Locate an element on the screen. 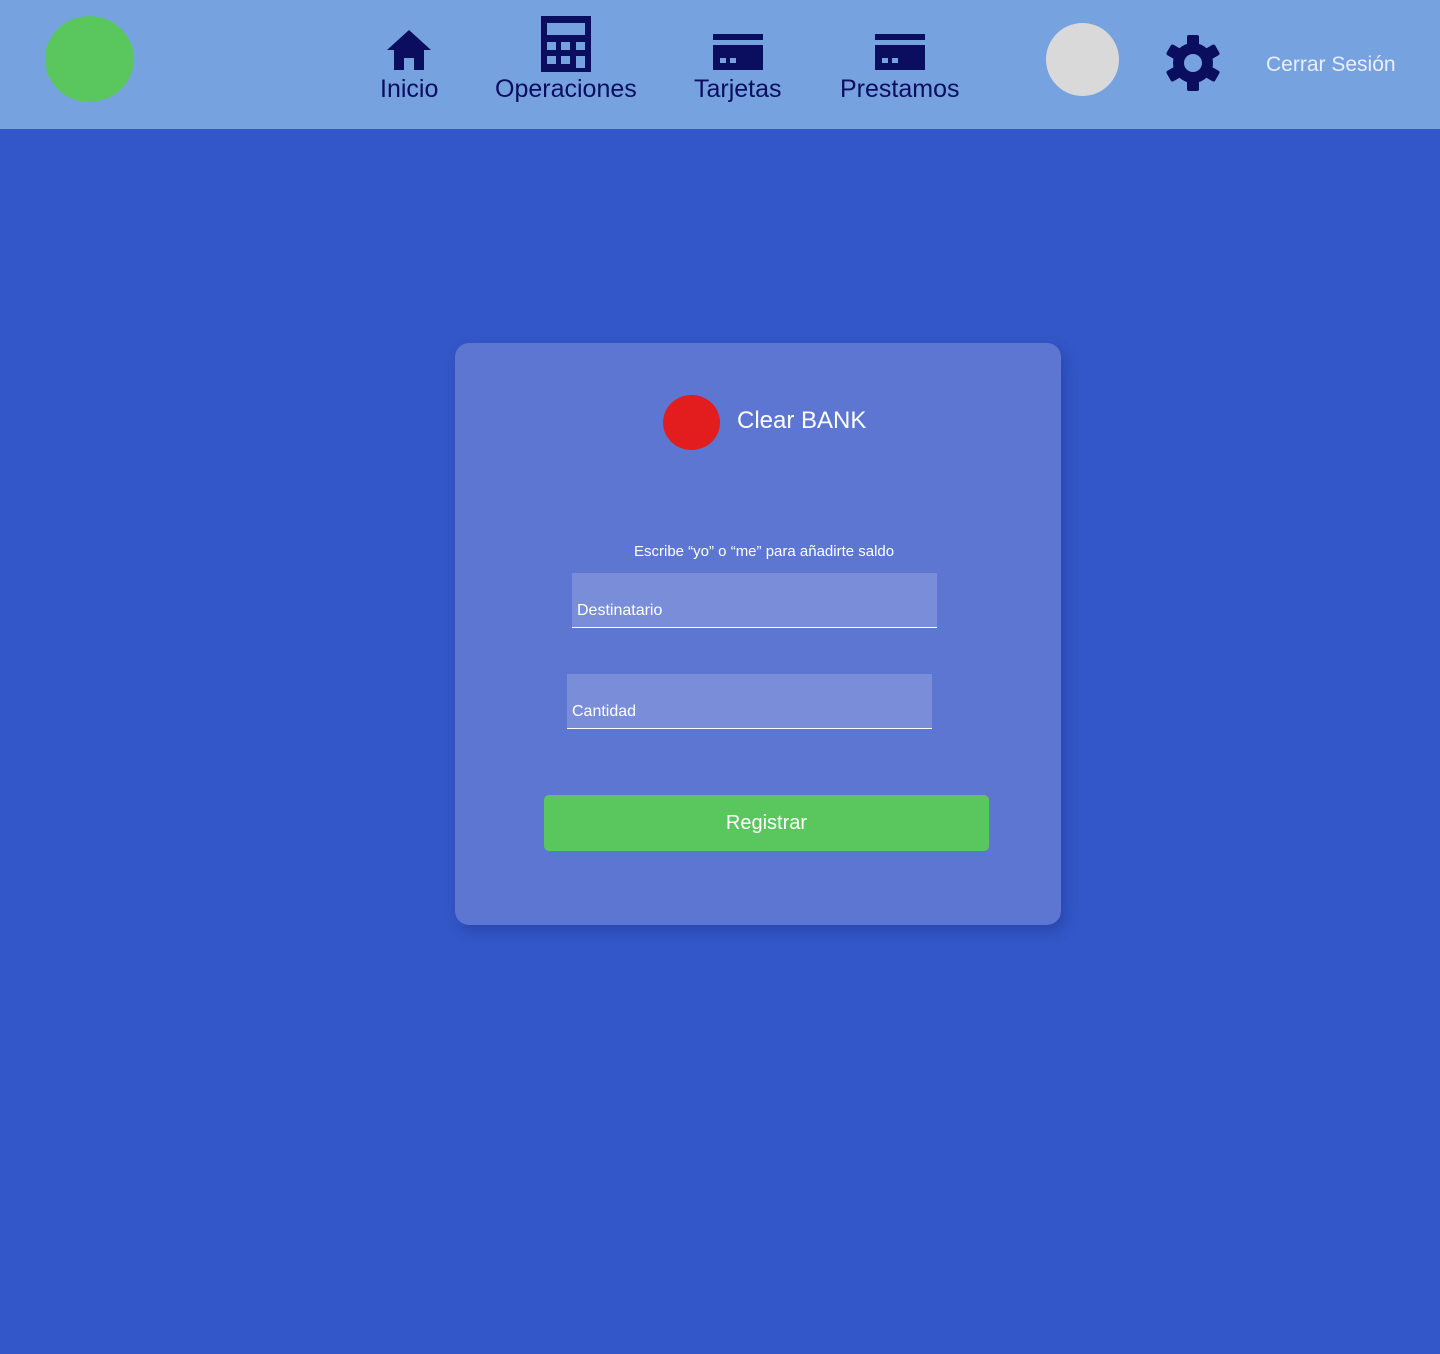 This screenshot has height=1354, width=1440. nav-item-label: Tarjetas is located at coordinates (738, 89).